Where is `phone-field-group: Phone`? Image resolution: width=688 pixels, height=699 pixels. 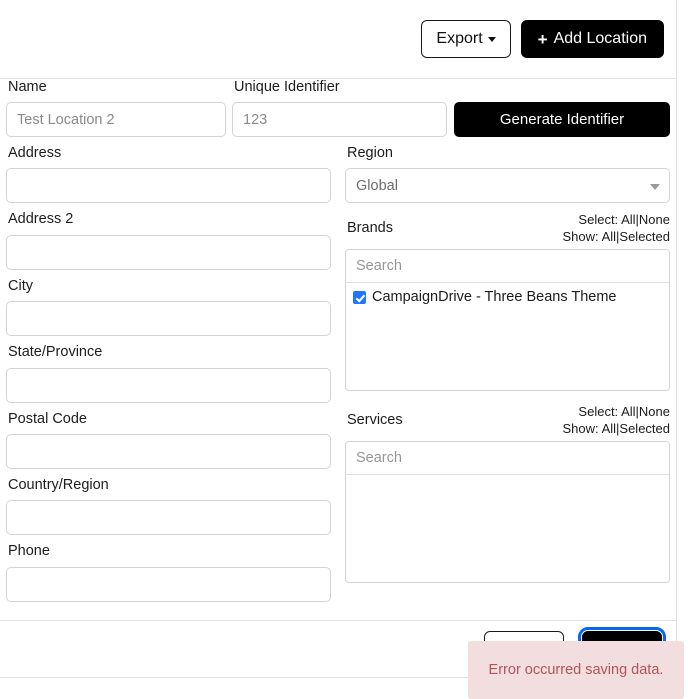 phone-field-group: Phone is located at coordinates (168, 572).